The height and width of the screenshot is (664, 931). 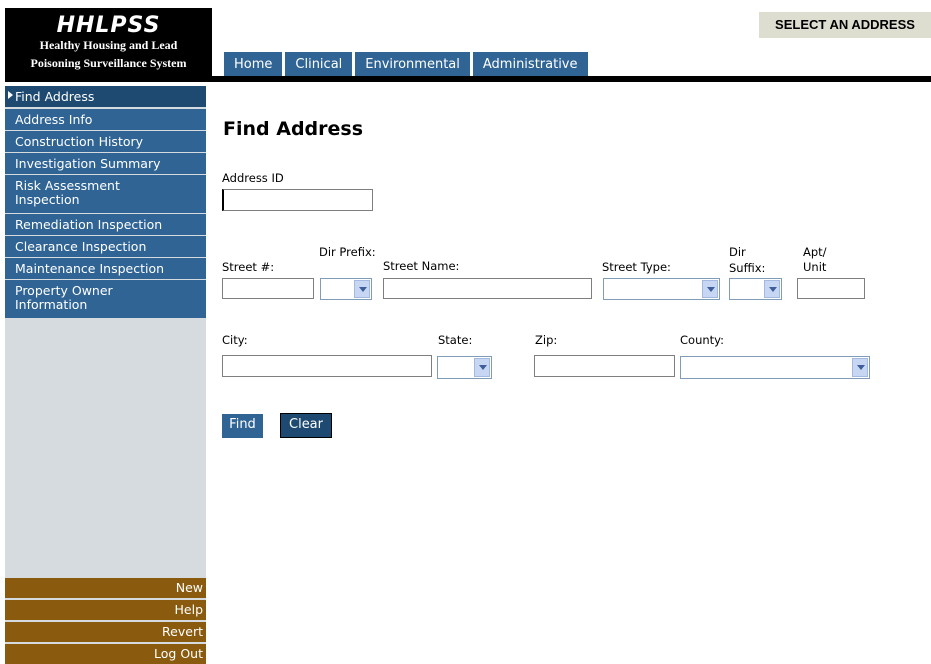 I want to click on clear-button: Clear, so click(x=306, y=425).